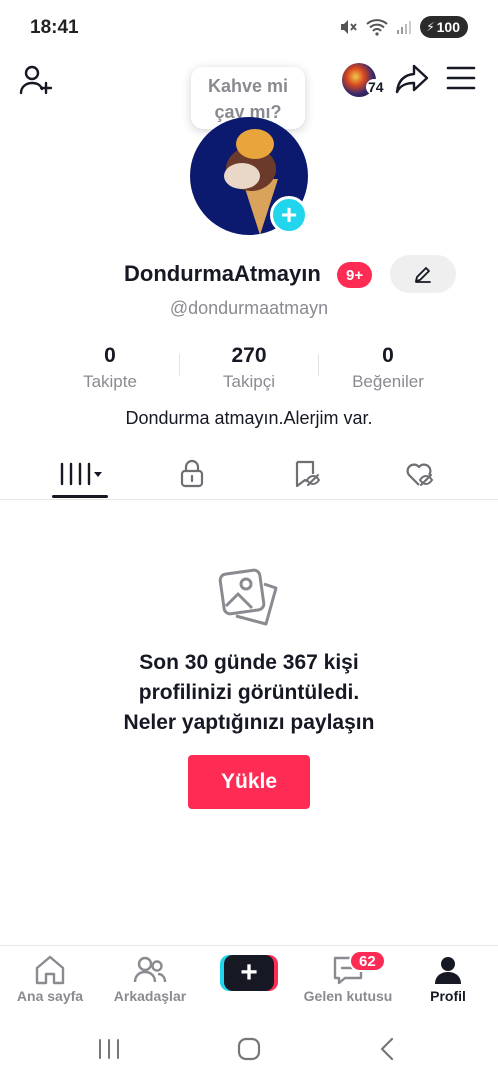 The width and height of the screenshot is (498, 1080). What do you see at coordinates (388, 381) in the screenshot?
I see `stat-label: Beğeniler` at bounding box center [388, 381].